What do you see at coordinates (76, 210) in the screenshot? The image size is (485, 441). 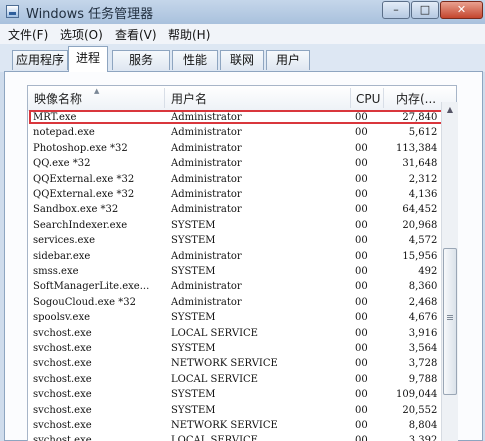 I see `process-name: Sandbox.exe *32` at bounding box center [76, 210].